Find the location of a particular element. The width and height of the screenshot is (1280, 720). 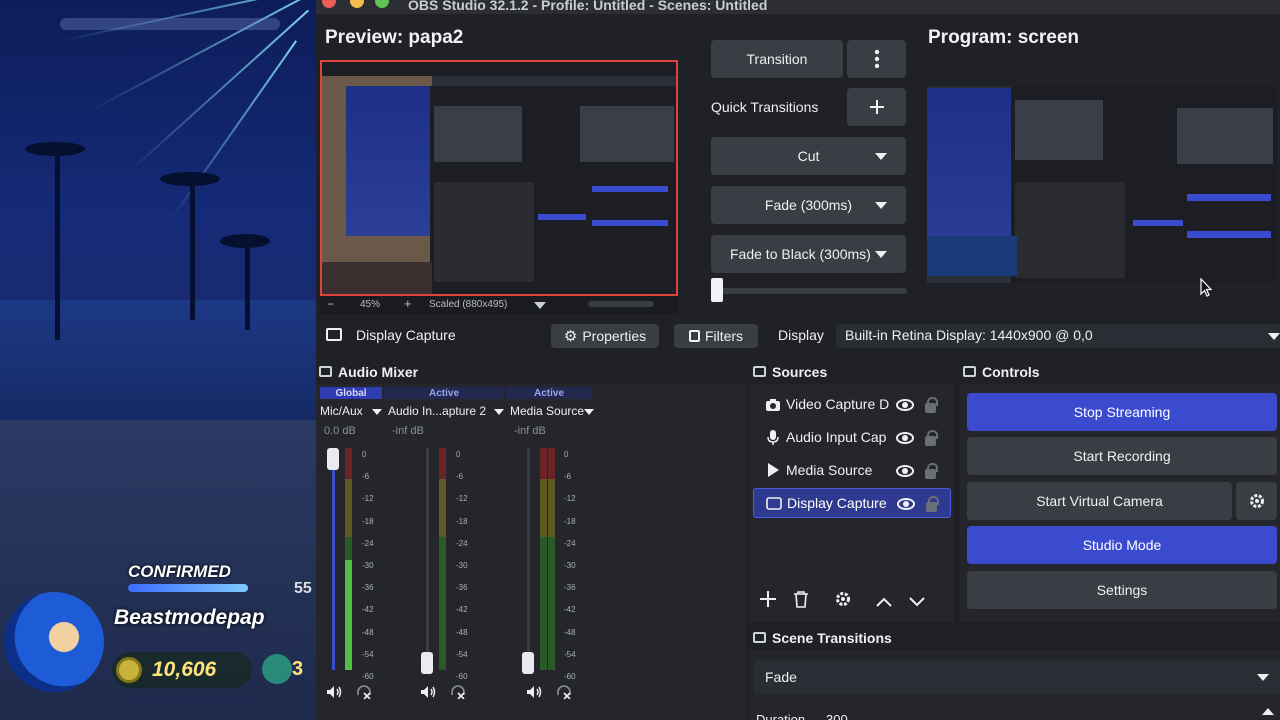

filter-icon is located at coordinates (694, 336).